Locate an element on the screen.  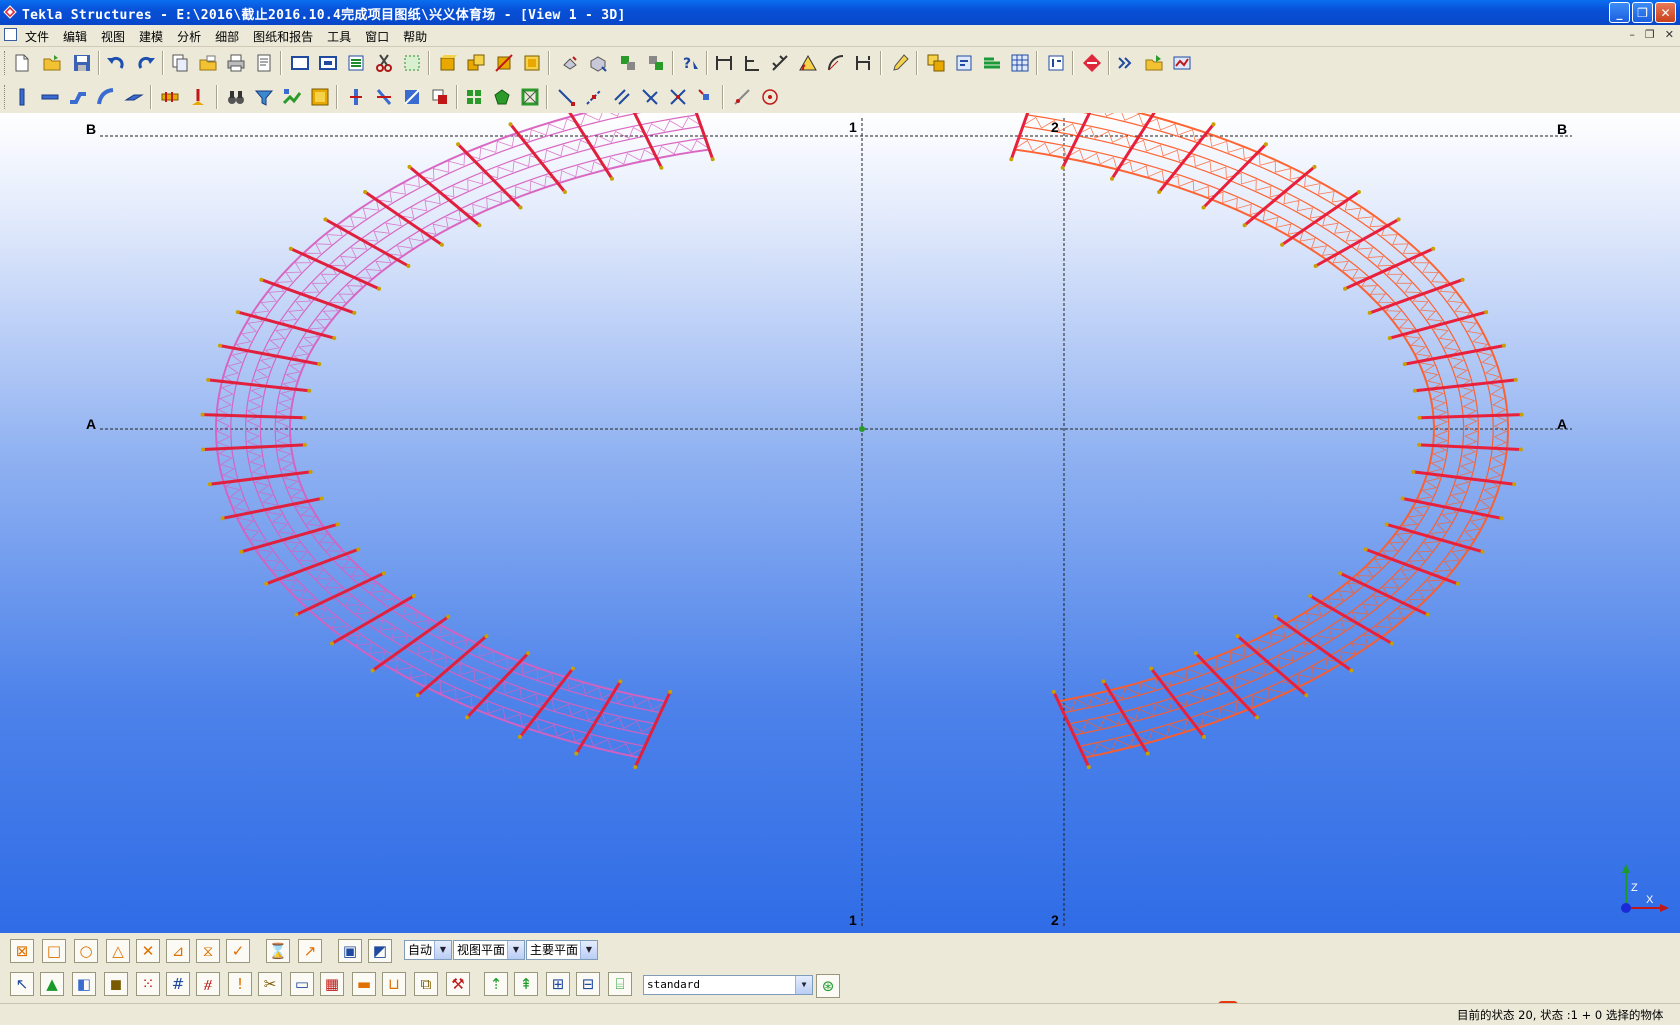
select-grid-icon: # is located at coordinates (178, 984).